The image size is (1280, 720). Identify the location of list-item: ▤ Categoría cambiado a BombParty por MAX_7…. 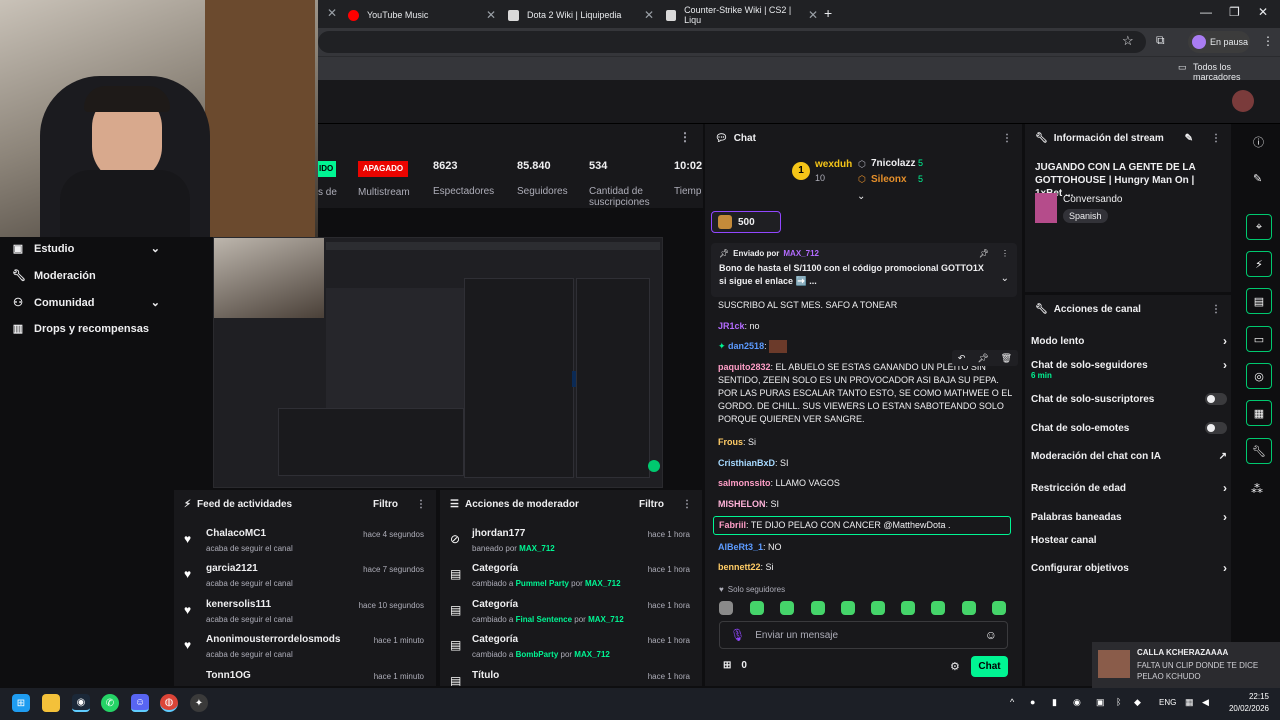
(570, 651).